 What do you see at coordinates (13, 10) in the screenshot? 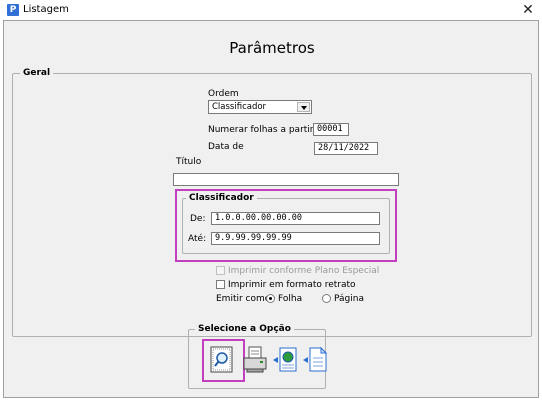
I see `app-icon: P` at bounding box center [13, 10].